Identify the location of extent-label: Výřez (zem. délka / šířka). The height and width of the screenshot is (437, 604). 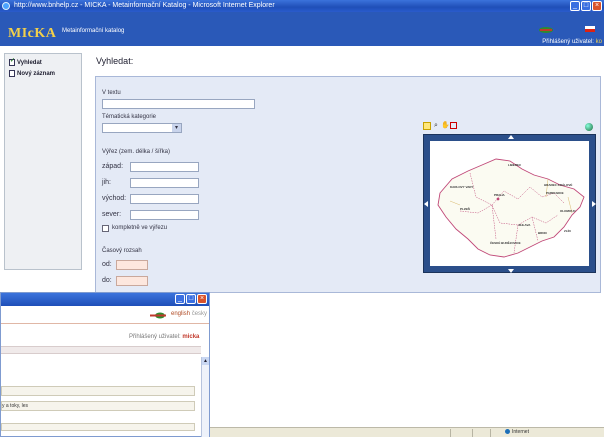
(136, 152).